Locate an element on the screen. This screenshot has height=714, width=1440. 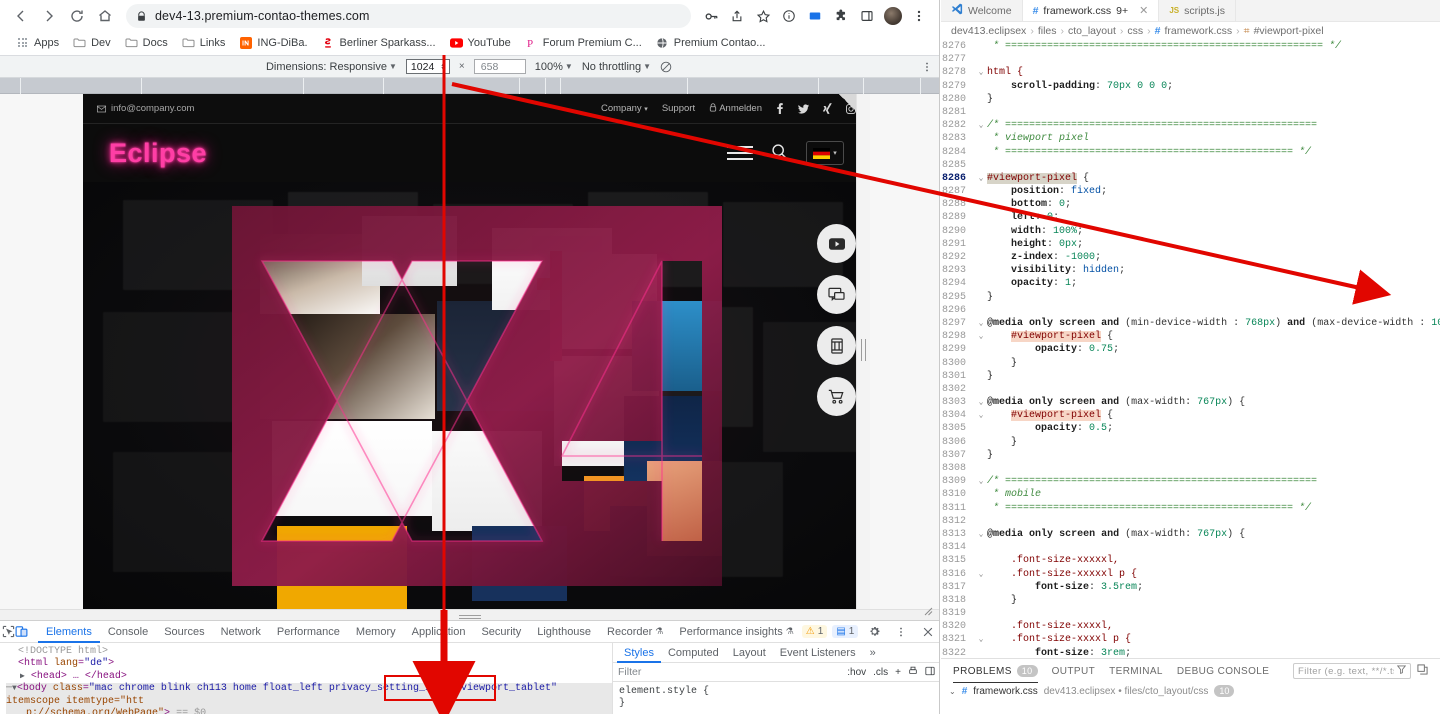
reload-icon is located at coordinates (77, 16).